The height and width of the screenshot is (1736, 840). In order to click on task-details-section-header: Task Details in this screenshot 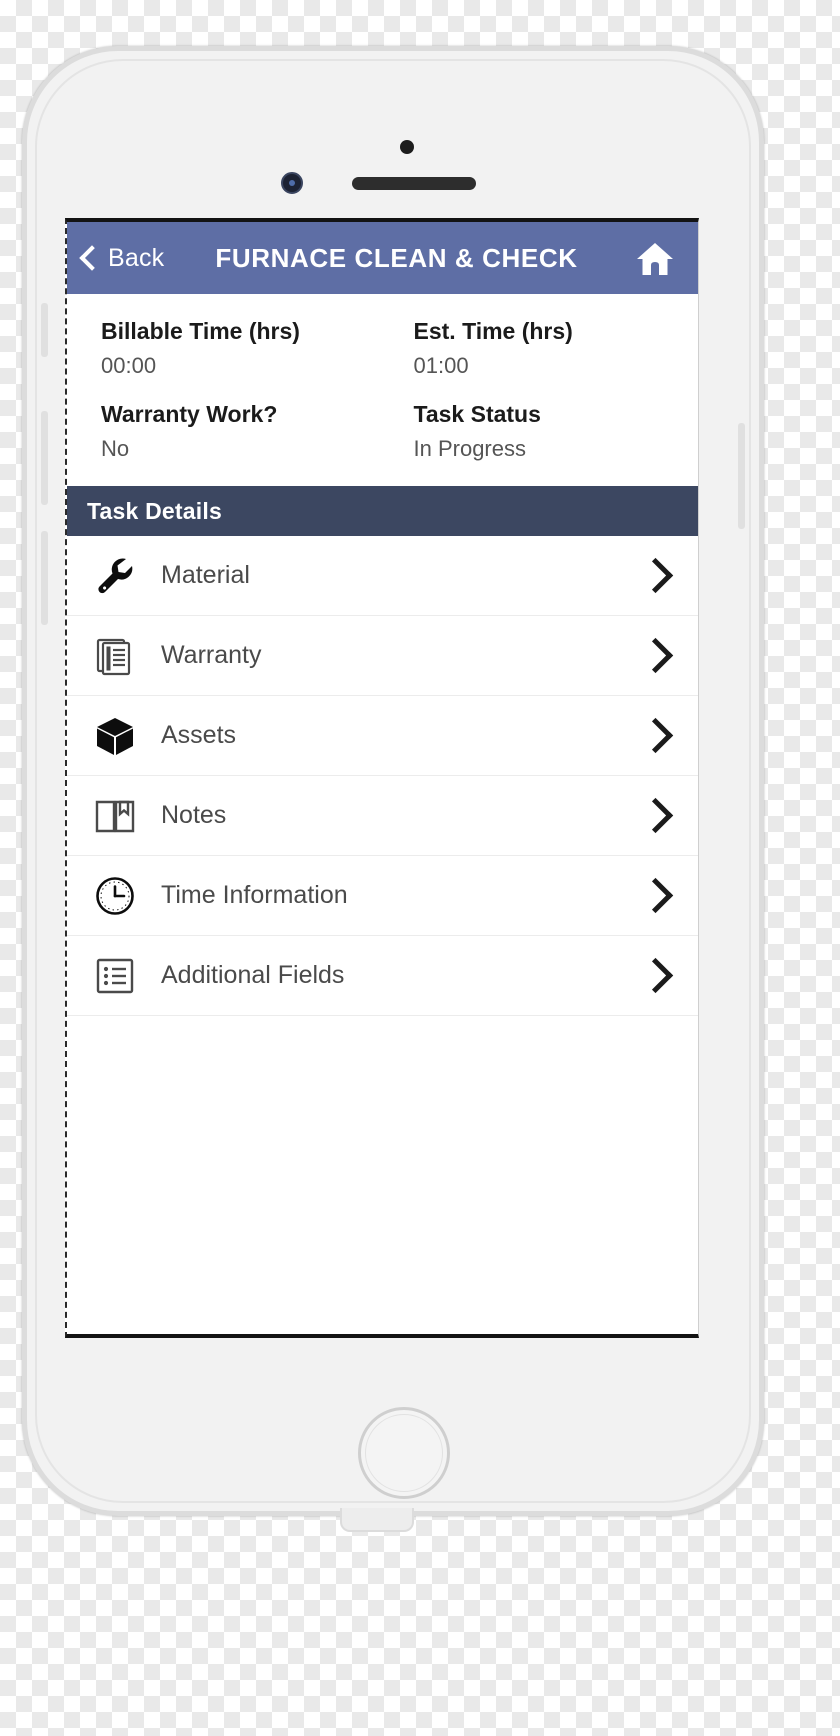, I will do `click(382, 511)`.